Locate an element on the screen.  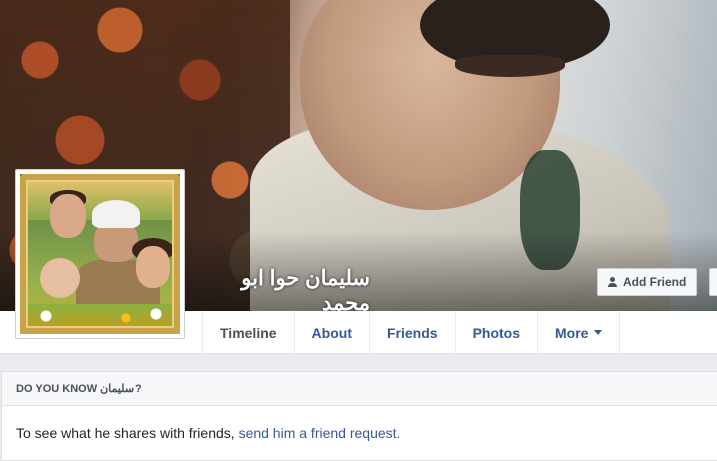
profile-tabs: Timeline About Friends Photos More is located at coordinates (411, 332).